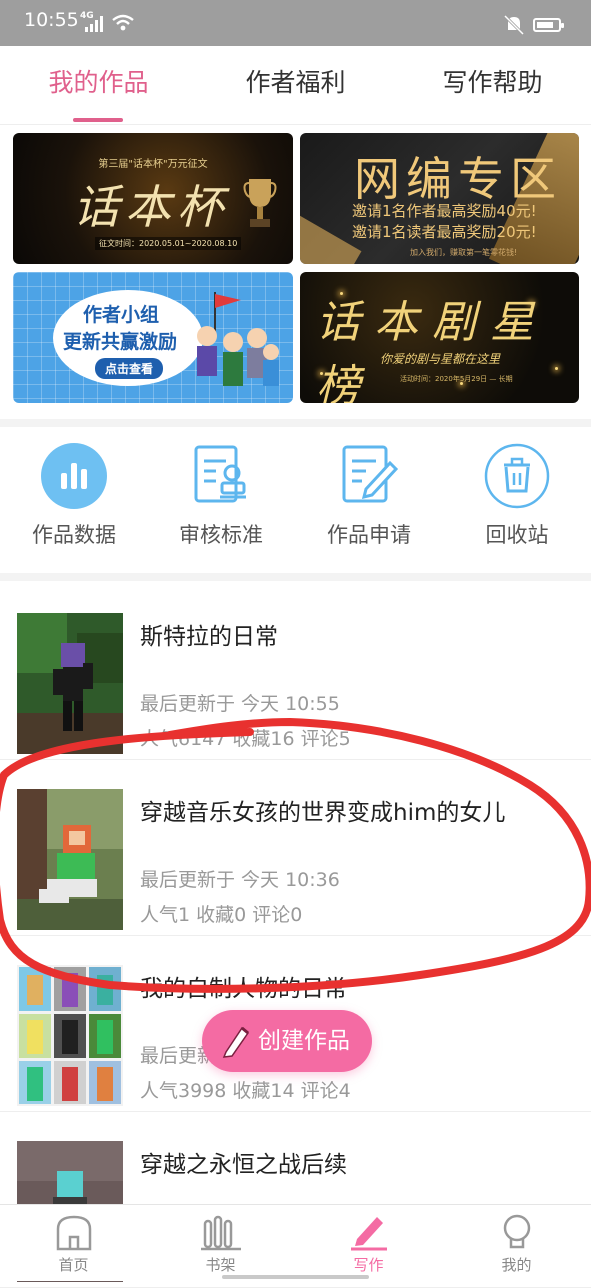 Image resolution: width=591 pixels, height=1288 pixels. What do you see at coordinates (74, 476) in the screenshot?
I see `bar-chart-icon` at bounding box center [74, 476].